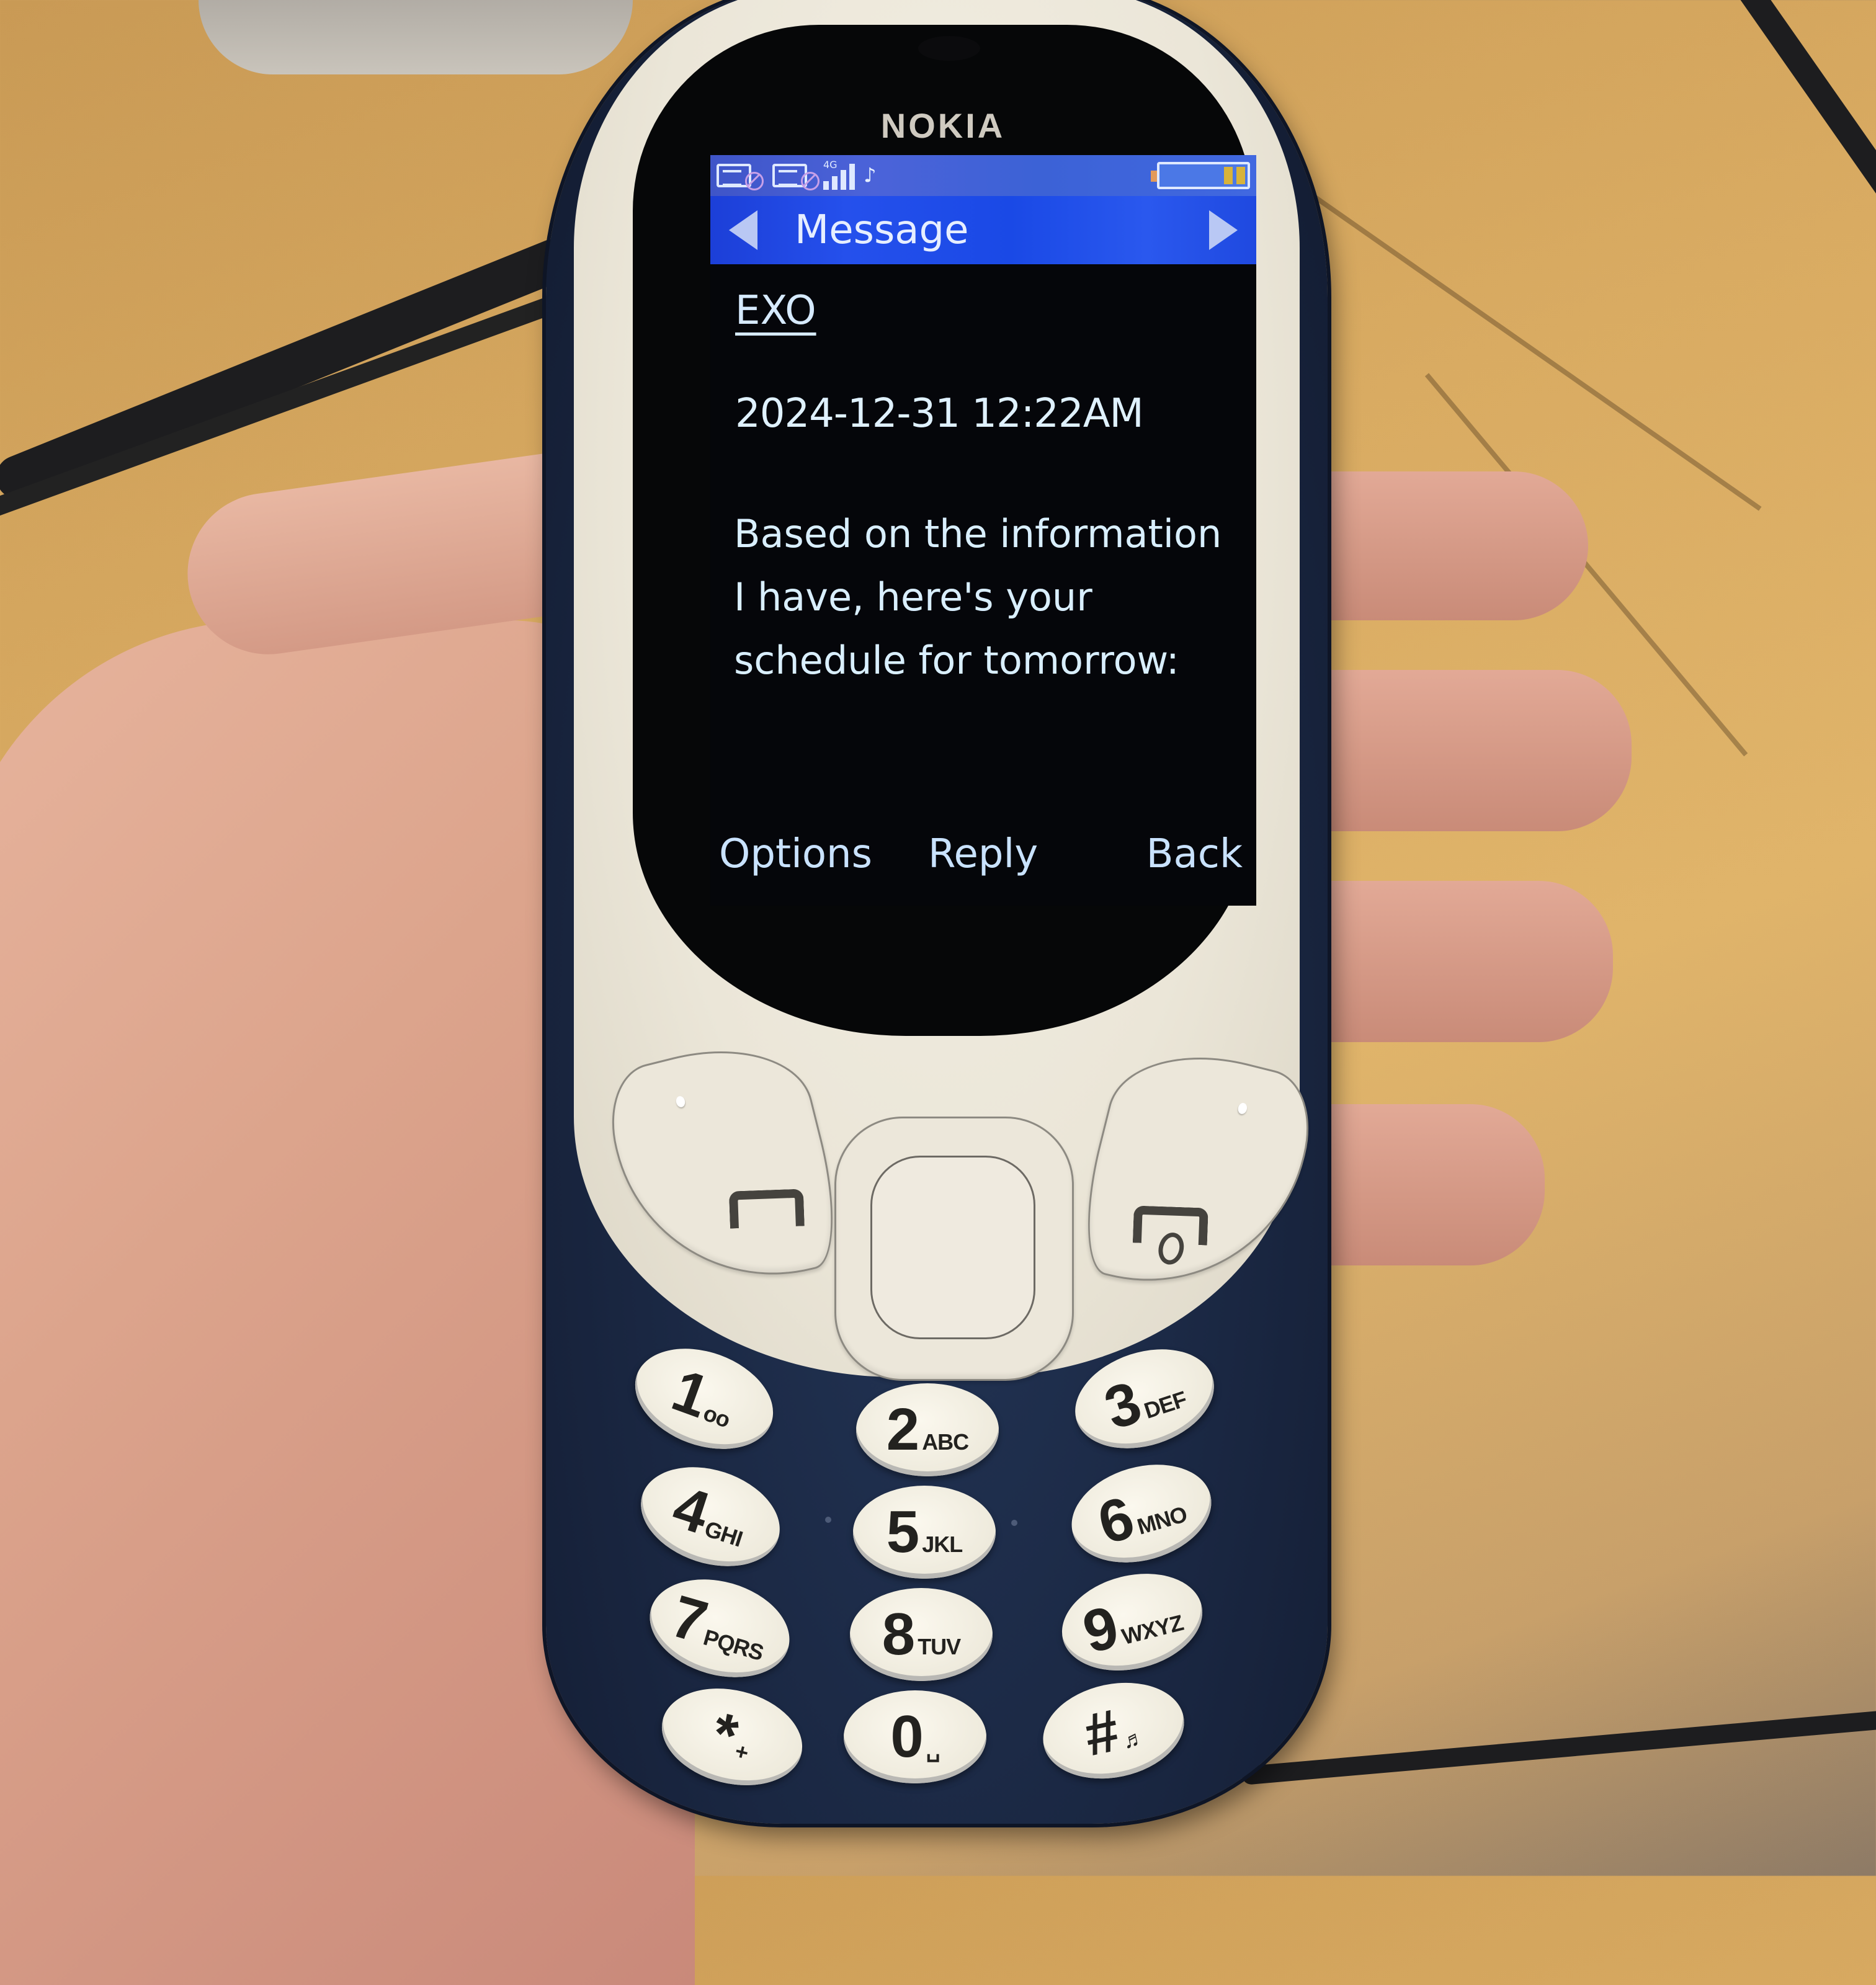  What do you see at coordinates (1200, 176) in the screenshot?
I see `battery-icon` at bounding box center [1200, 176].